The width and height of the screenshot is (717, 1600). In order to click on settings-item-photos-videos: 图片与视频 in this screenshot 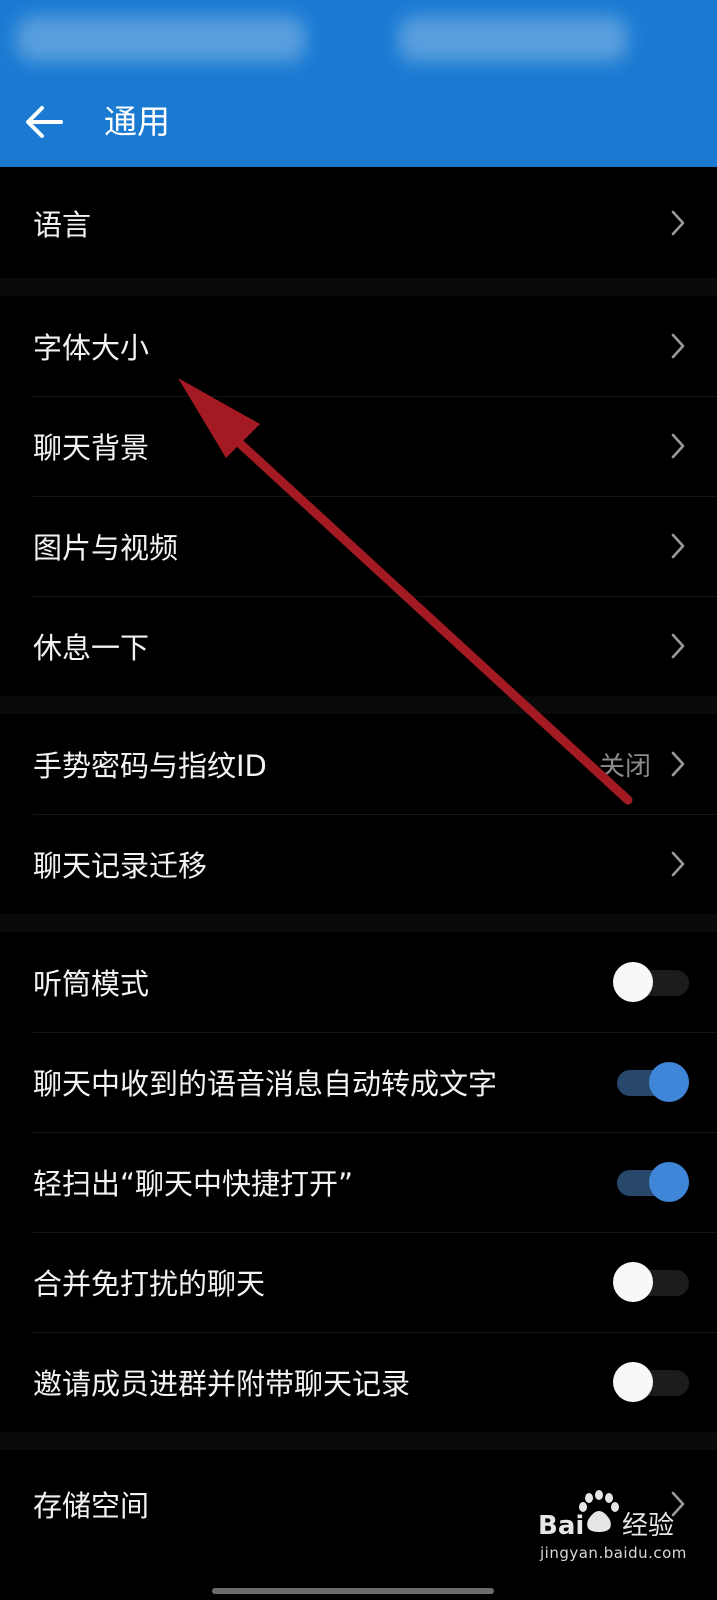, I will do `click(358, 546)`.